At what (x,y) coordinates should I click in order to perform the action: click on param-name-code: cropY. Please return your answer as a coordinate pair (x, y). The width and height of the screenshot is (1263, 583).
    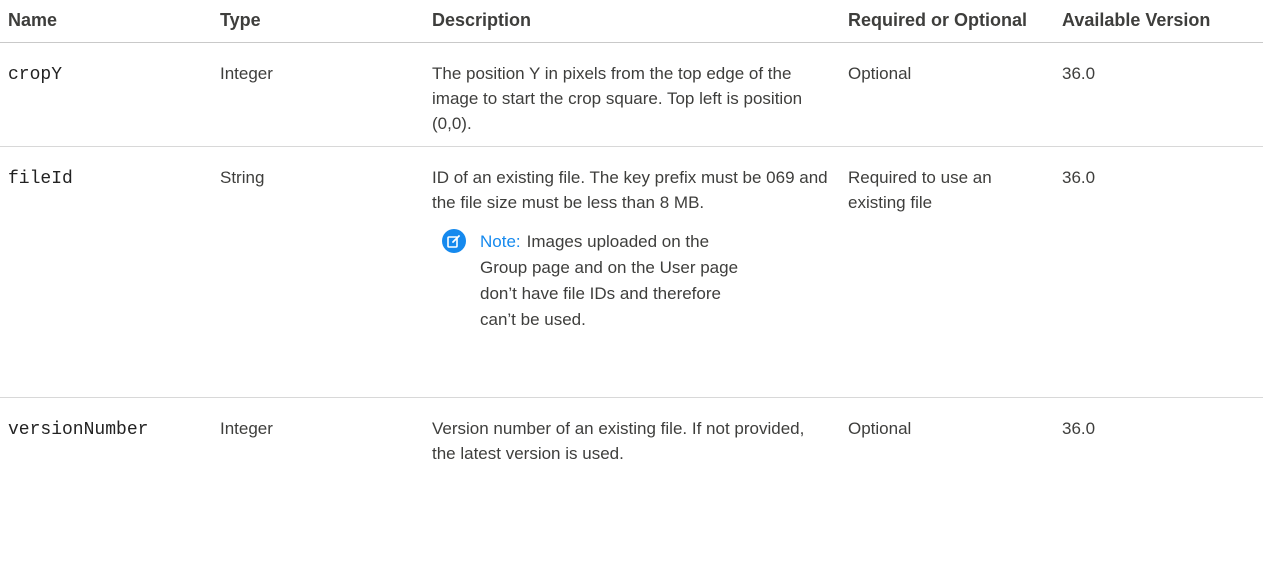
    Looking at the image, I should click on (35, 75).